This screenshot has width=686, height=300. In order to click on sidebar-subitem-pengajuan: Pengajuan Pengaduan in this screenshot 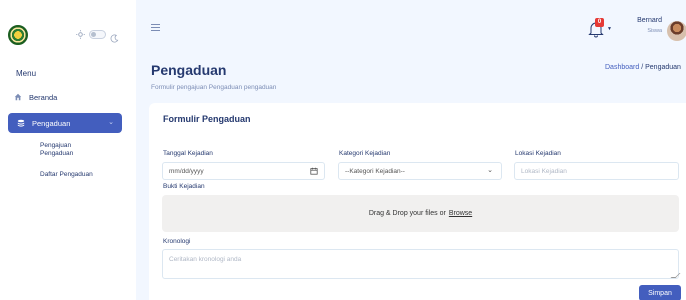, I will do `click(70, 150)`.